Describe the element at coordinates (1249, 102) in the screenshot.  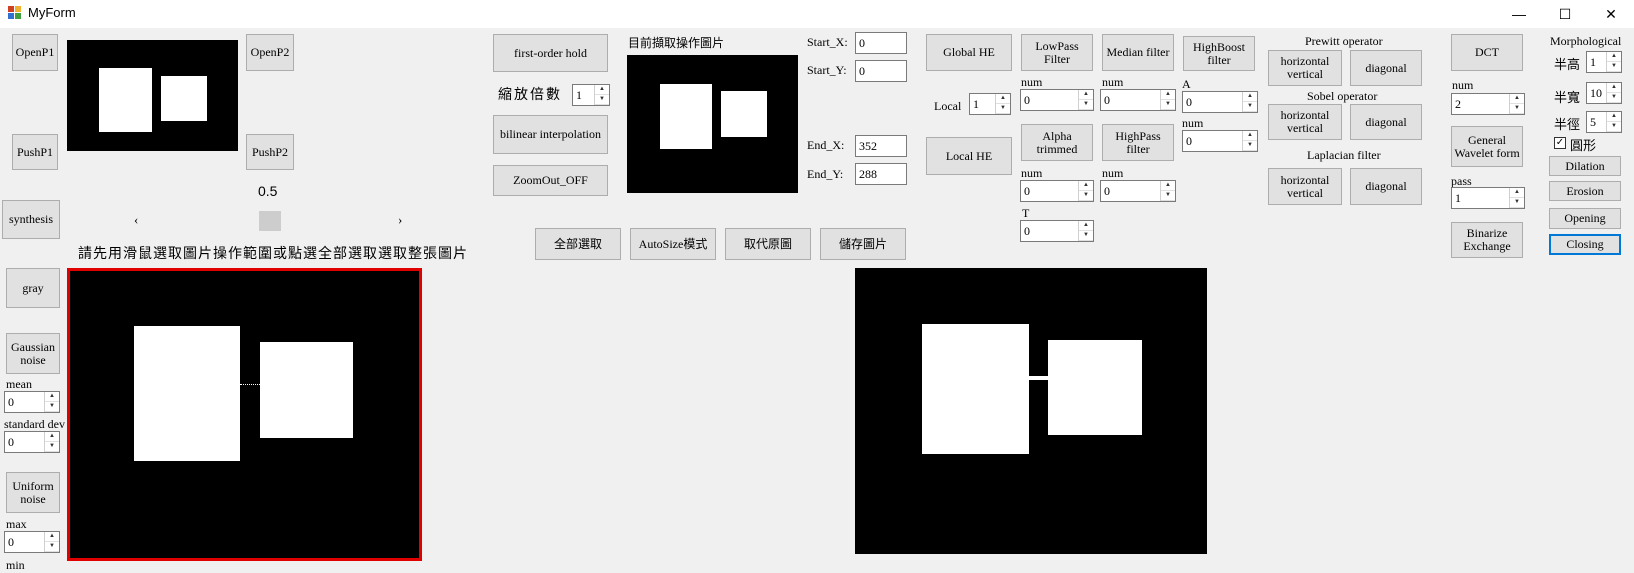
I see `highboost-a-spinner: ▲ ▼` at that location.